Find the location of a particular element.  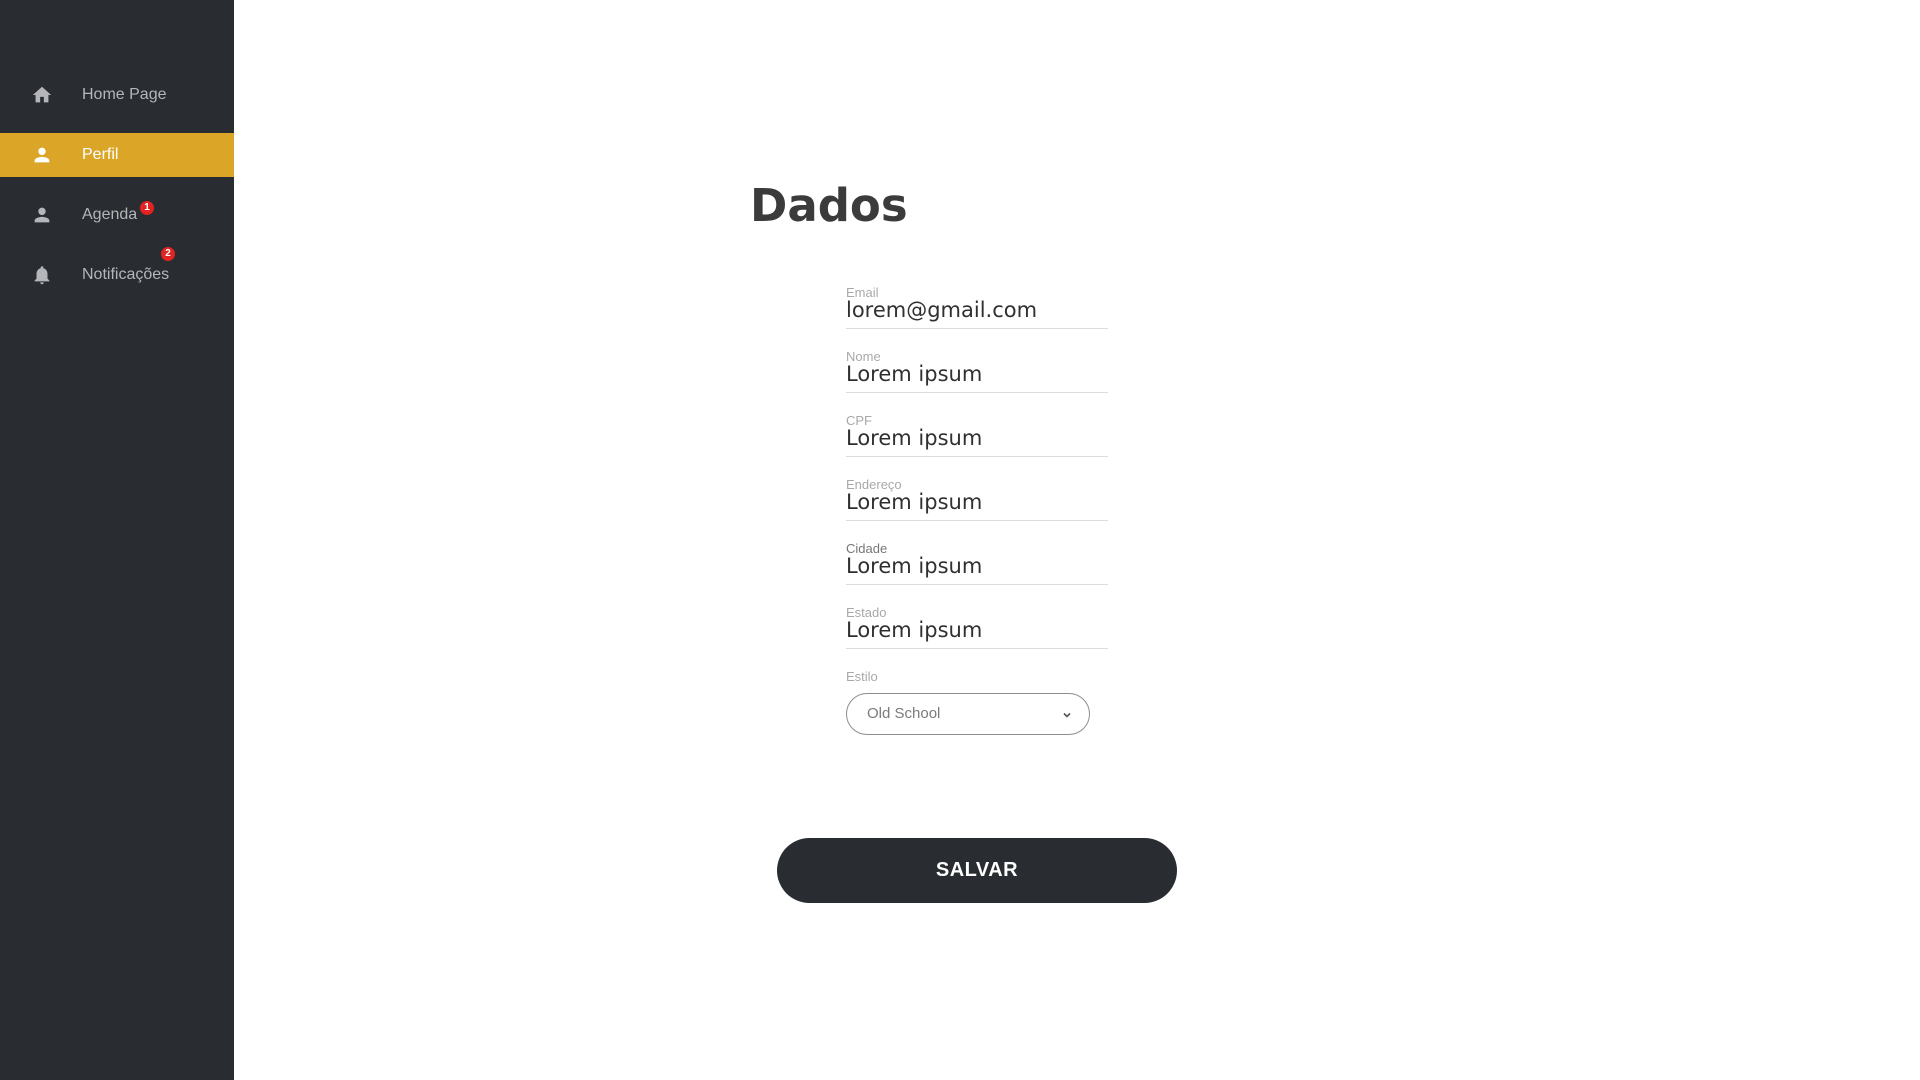

sidebar-item-notificacoes: Notificações 2 is located at coordinates (117, 272).